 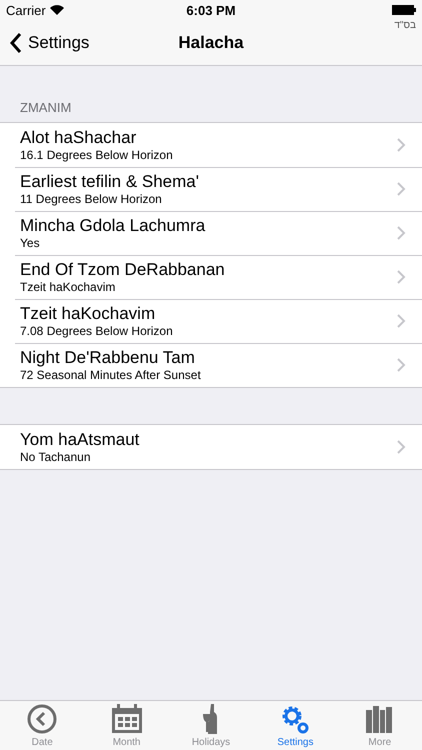 What do you see at coordinates (30, 243) in the screenshot?
I see `row-subtitle: Yes` at bounding box center [30, 243].